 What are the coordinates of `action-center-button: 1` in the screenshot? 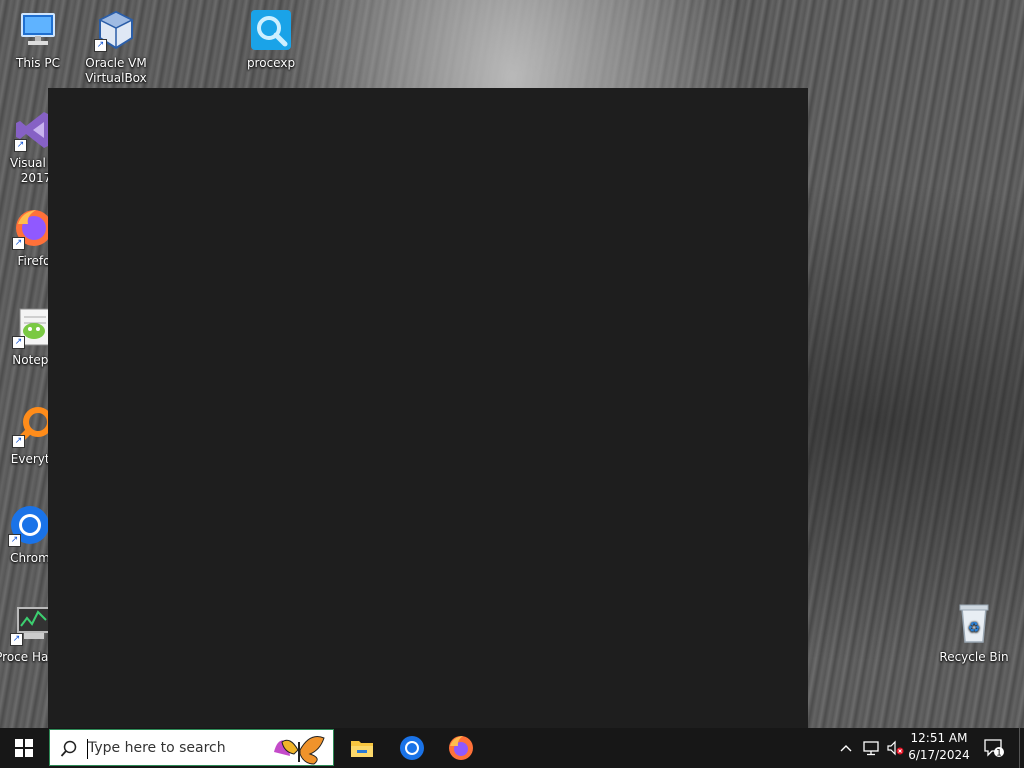 It's located at (994, 748).